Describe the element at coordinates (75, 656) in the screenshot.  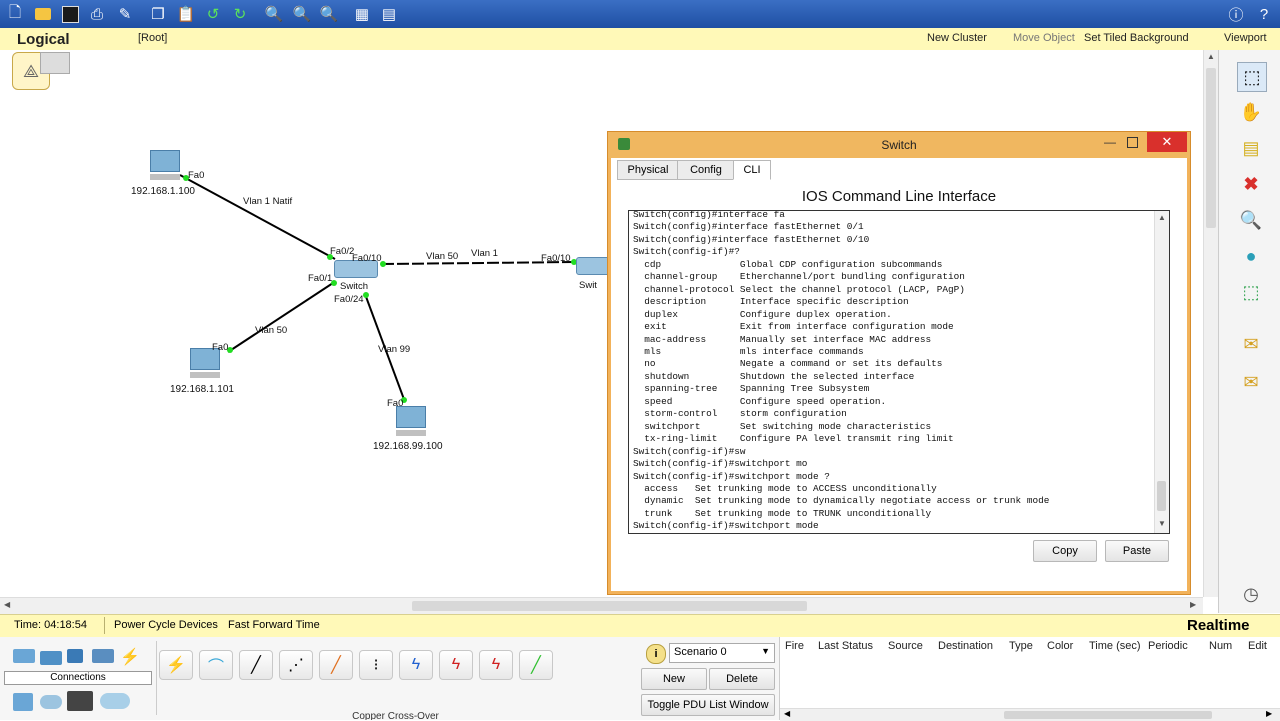
I see `hubs-category-icon` at that location.